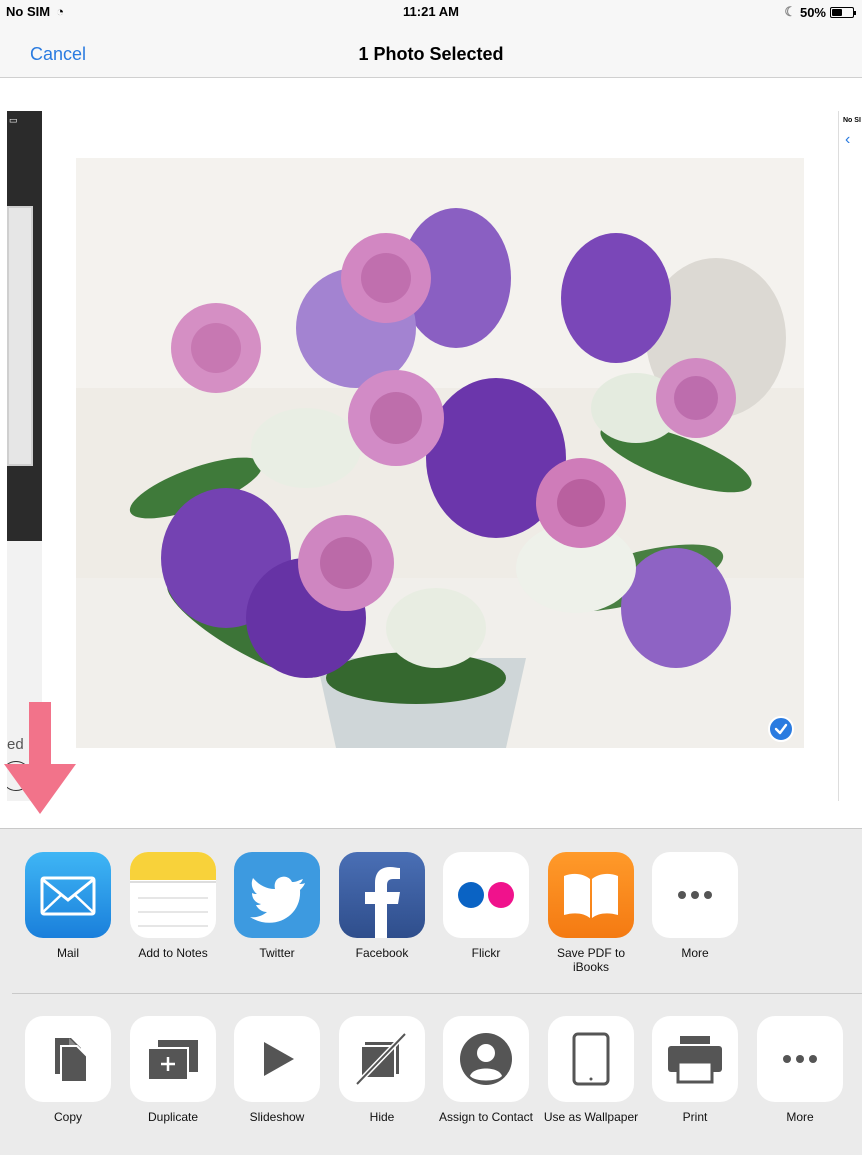  I want to click on arrow-down-icon, so click(40, 758).